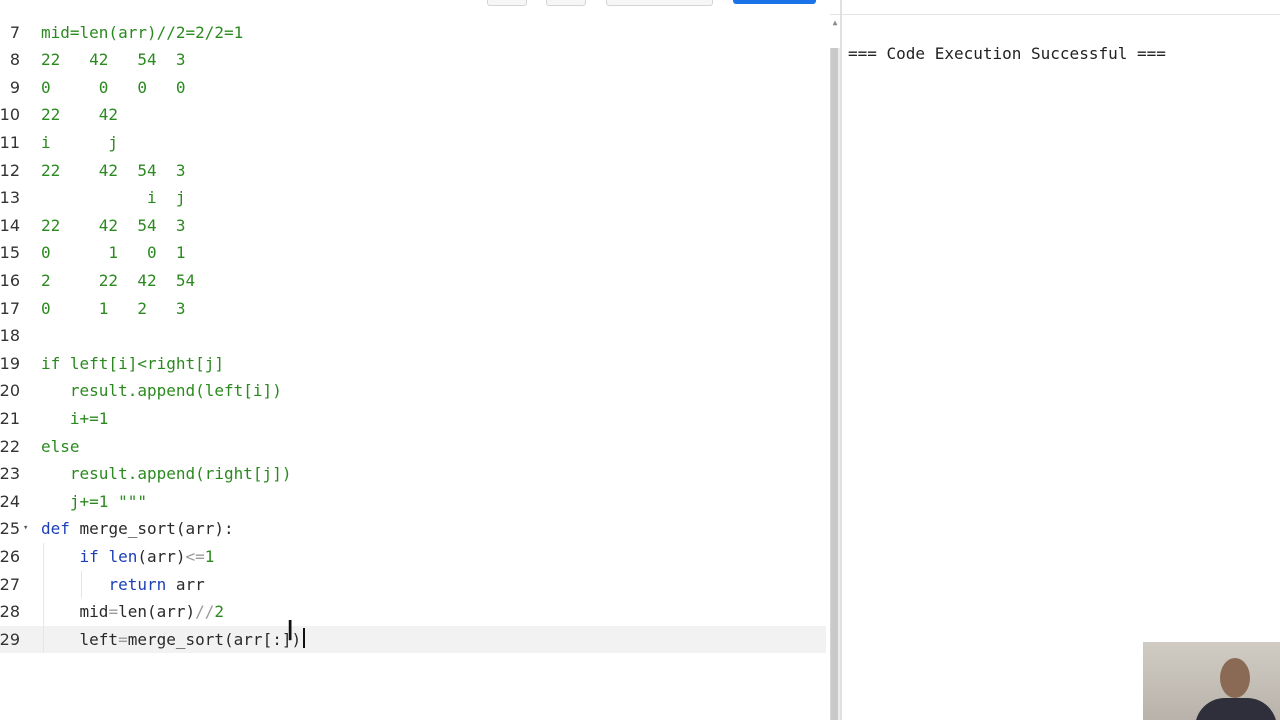 The width and height of the screenshot is (1280, 720). Describe the element at coordinates (10, 115) in the screenshot. I see `line-number: 10` at that location.